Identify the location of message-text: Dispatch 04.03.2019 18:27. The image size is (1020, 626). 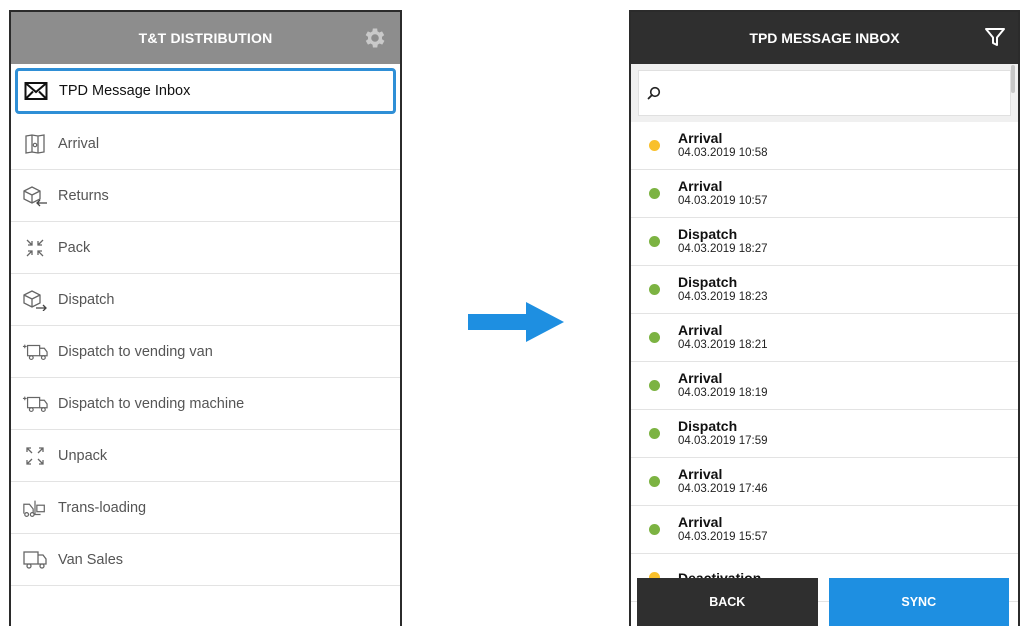
(723, 241).